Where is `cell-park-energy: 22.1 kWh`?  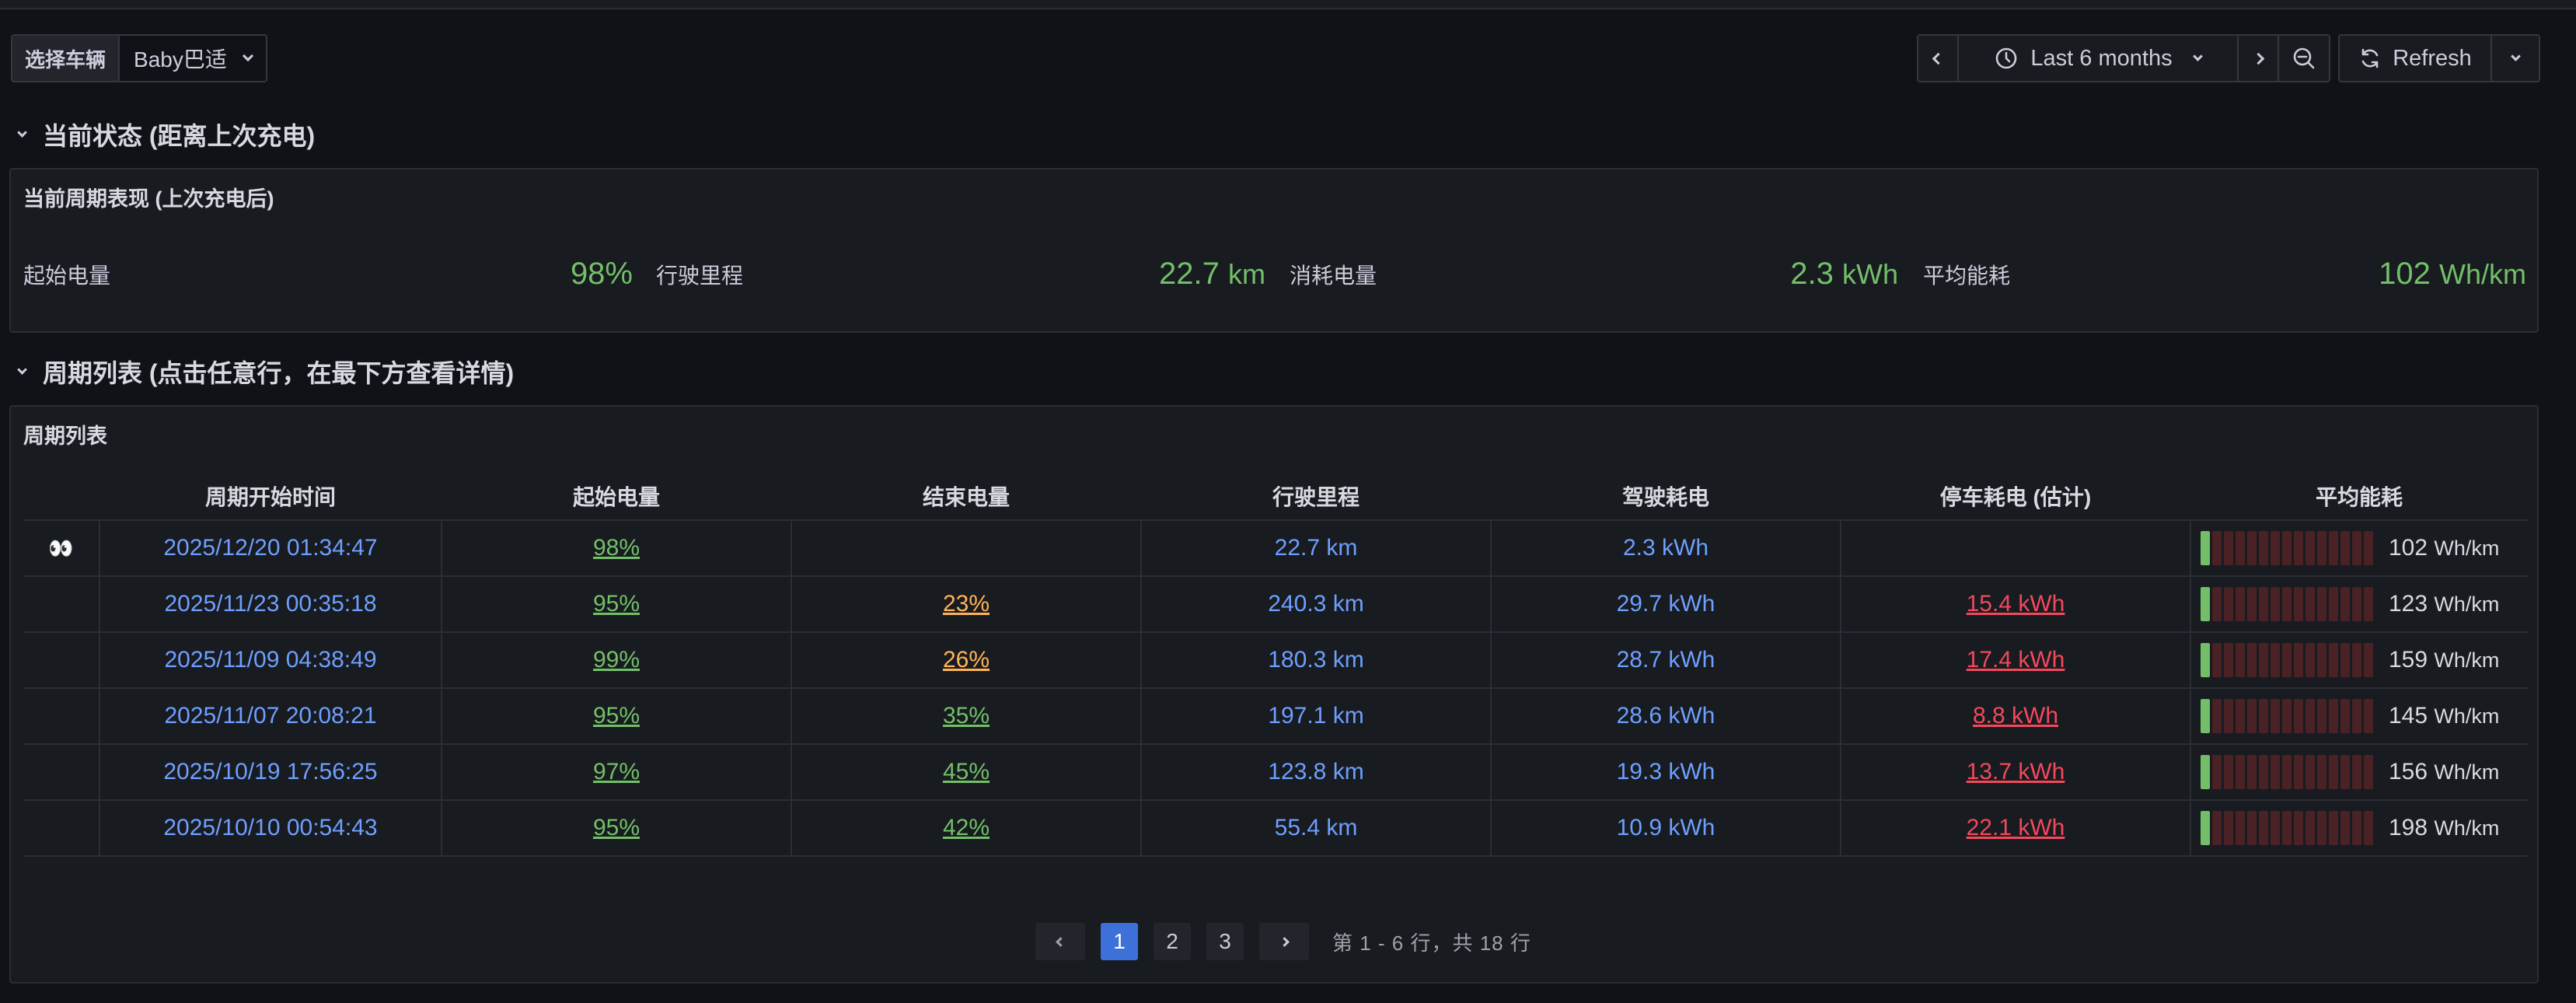 cell-park-energy: 22.1 kWh is located at coordinates (2016, 828).